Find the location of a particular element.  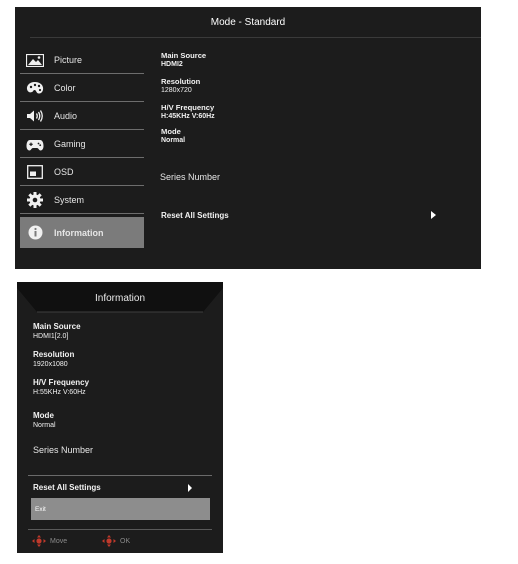

menu-item-label: OSD is located at coordinates (64, 172).